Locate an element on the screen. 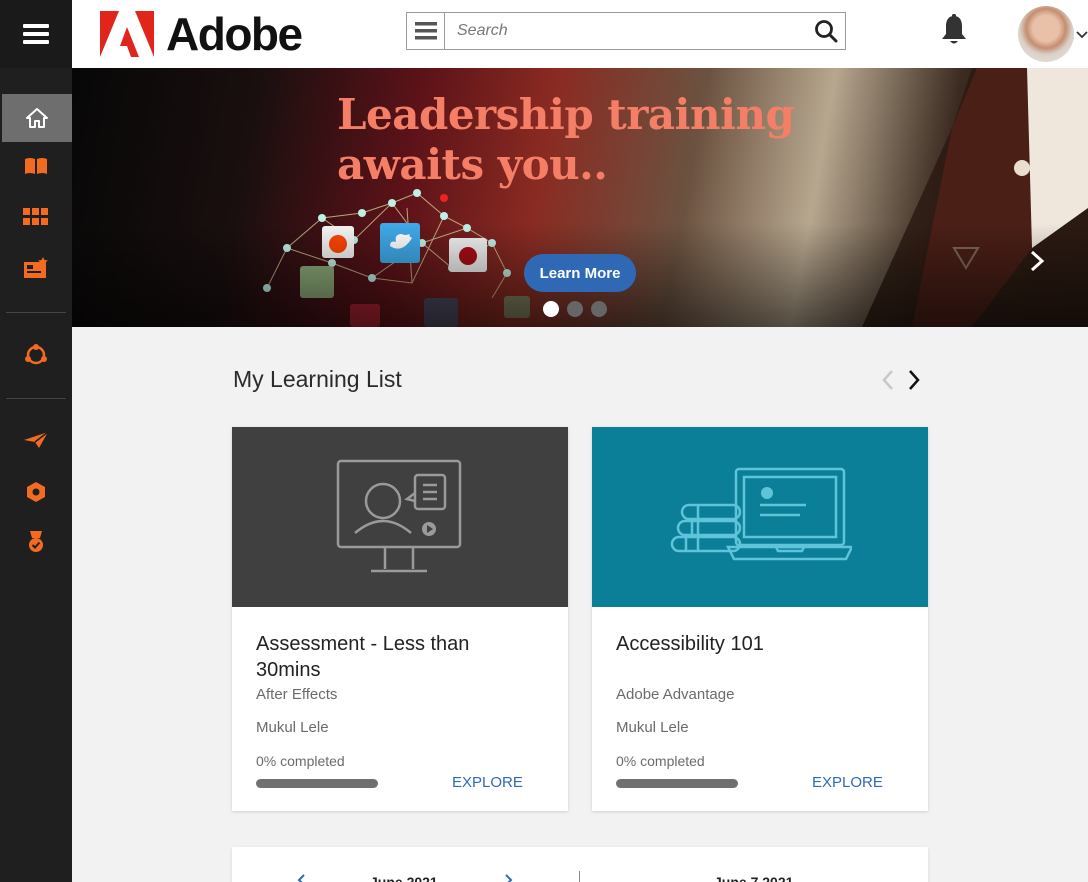 The height and width of the screenshot is (882, 1088). carousel-dots is located at coordinates (575, 309).